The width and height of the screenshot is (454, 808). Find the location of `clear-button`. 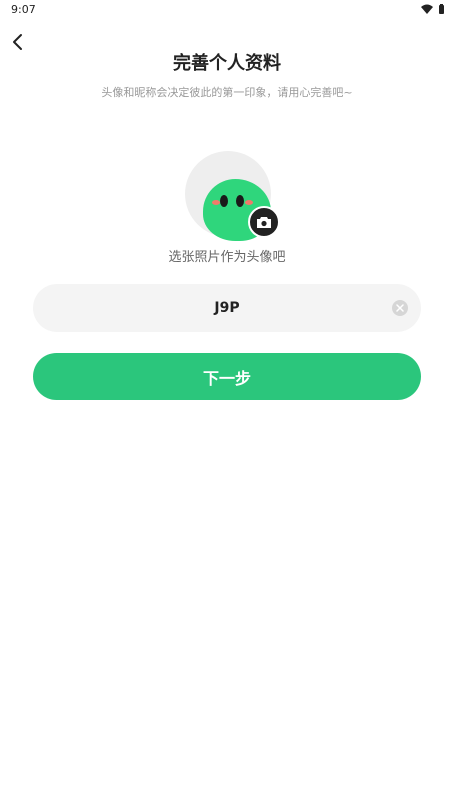

clear-button is located at coordinates (400, 308).